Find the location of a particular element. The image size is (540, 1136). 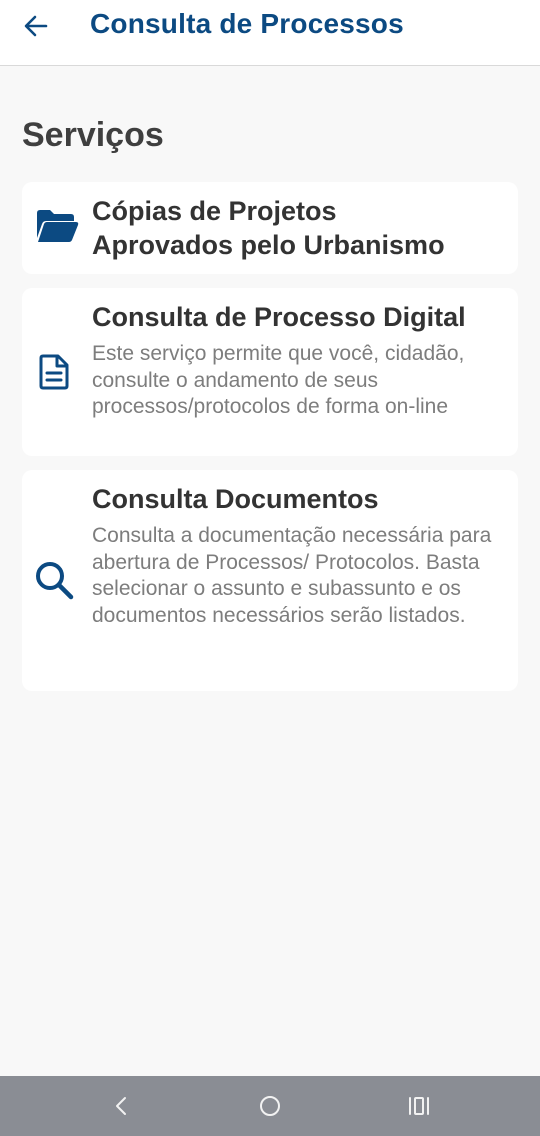

recent-apps-icon is located at coordinates (419, 1106).